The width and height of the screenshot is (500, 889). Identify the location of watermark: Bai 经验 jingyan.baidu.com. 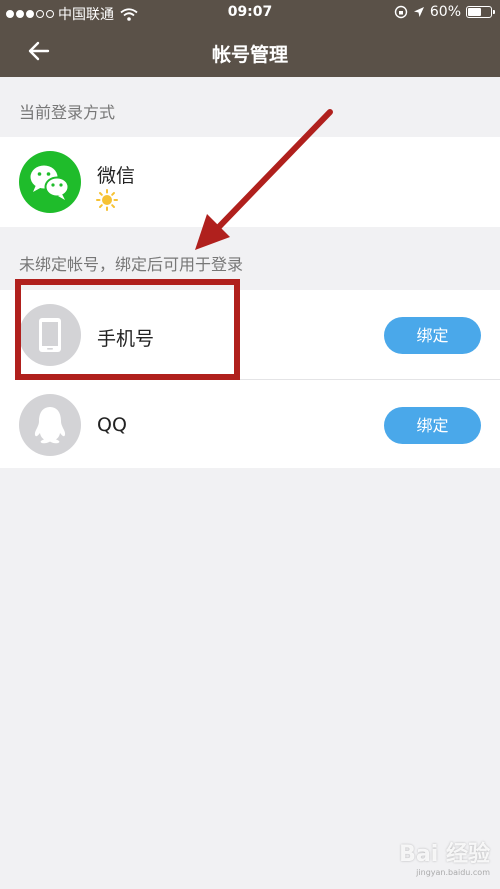
(444, 856).